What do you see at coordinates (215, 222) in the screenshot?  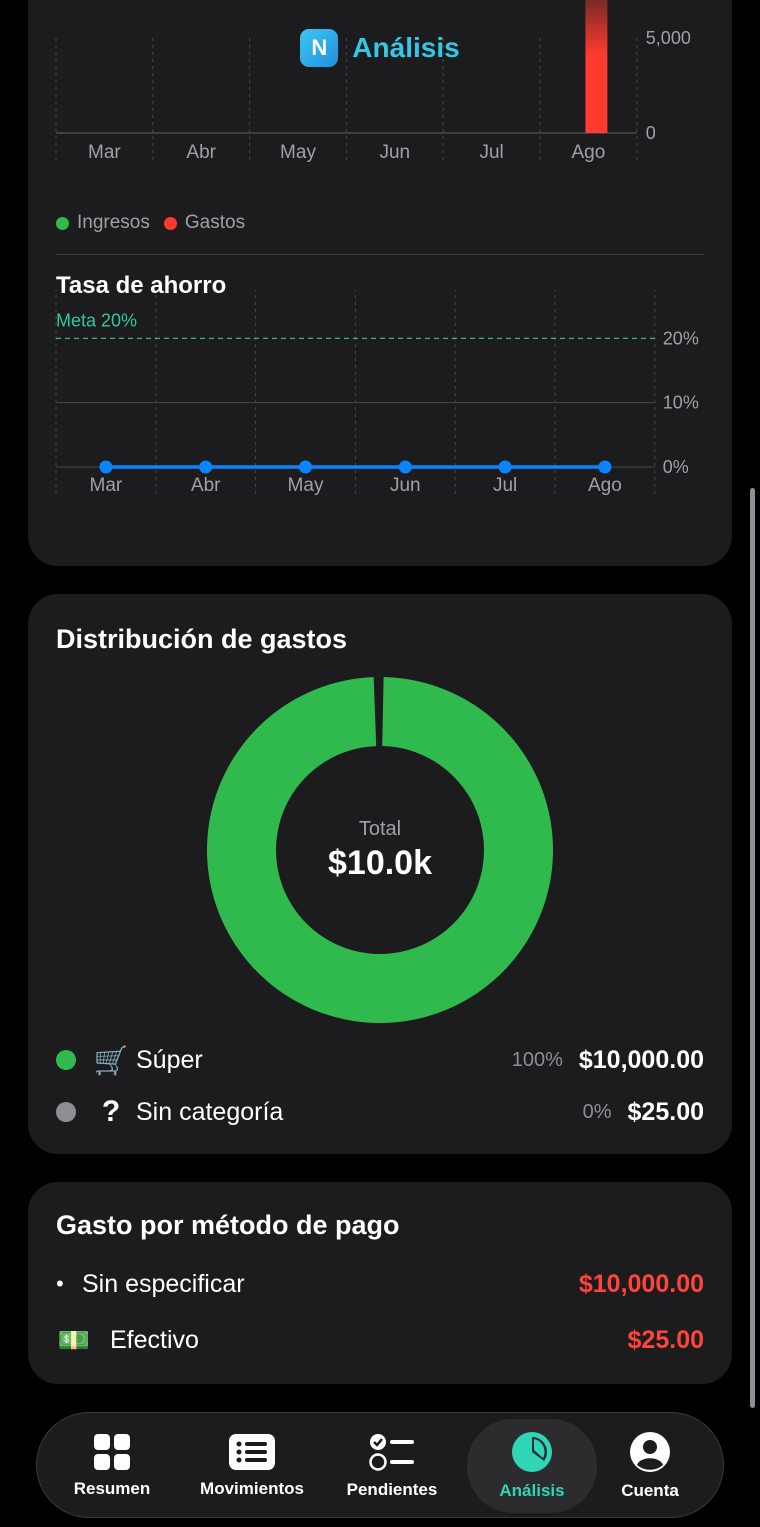 I see `legend-expense-label: Gastos` at bounding box center [215, 222].